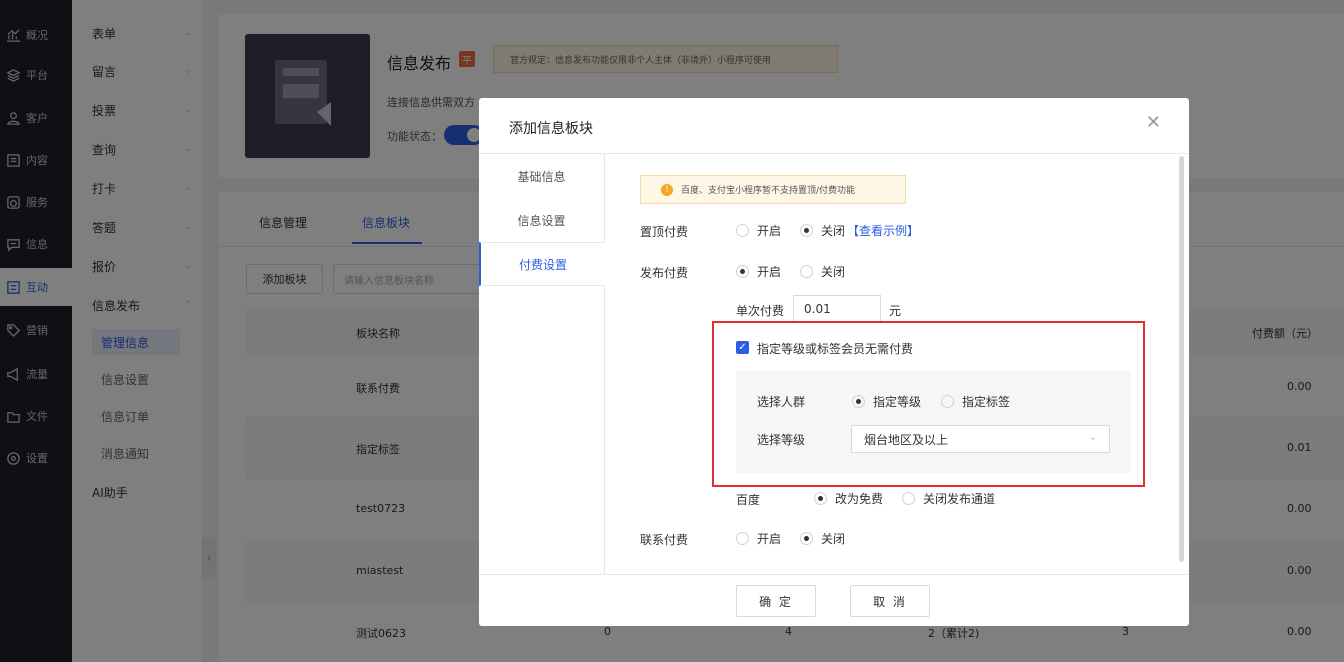 Image resolution: width=1344 pixels, height=662 pixels. What do you see at coordinates (542, 264) in the screenshot?
I see `dialog-tab-payment: 付费设置` at bounding box center [542, 264].